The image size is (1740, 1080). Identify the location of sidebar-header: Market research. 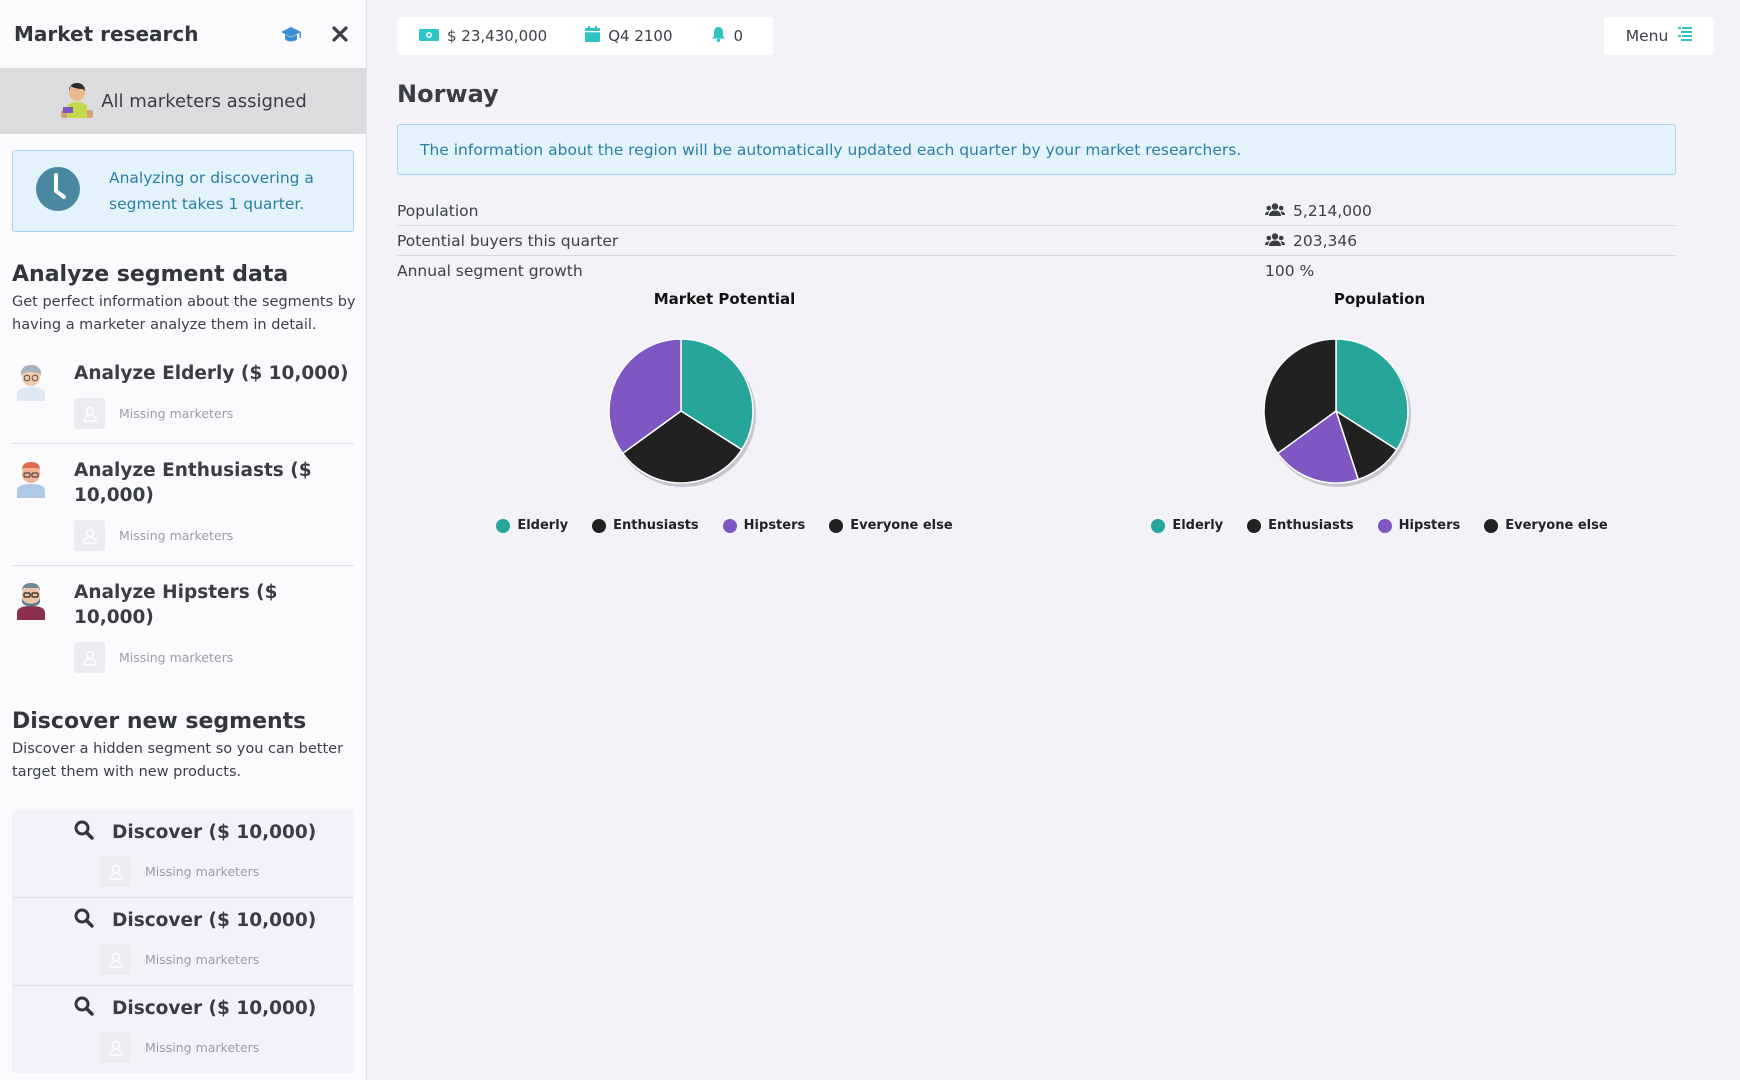
(183, 34).